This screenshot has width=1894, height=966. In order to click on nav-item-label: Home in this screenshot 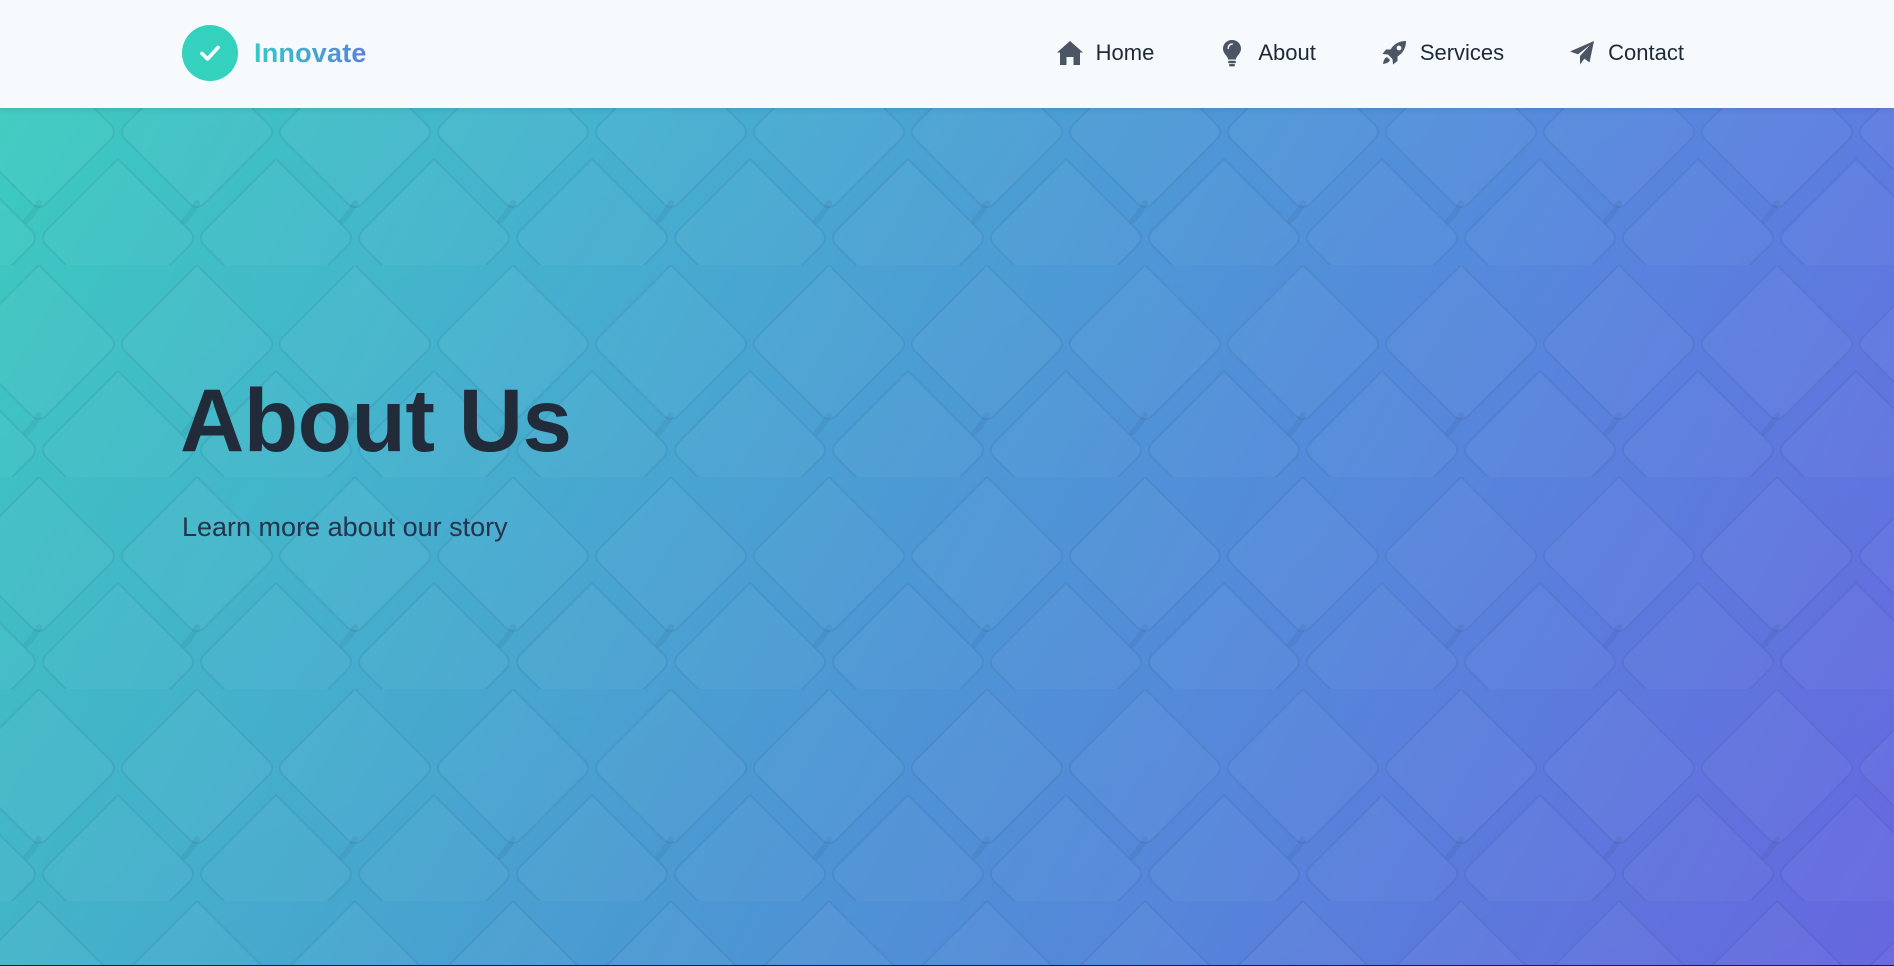, I will do `click(1125, 52)`.